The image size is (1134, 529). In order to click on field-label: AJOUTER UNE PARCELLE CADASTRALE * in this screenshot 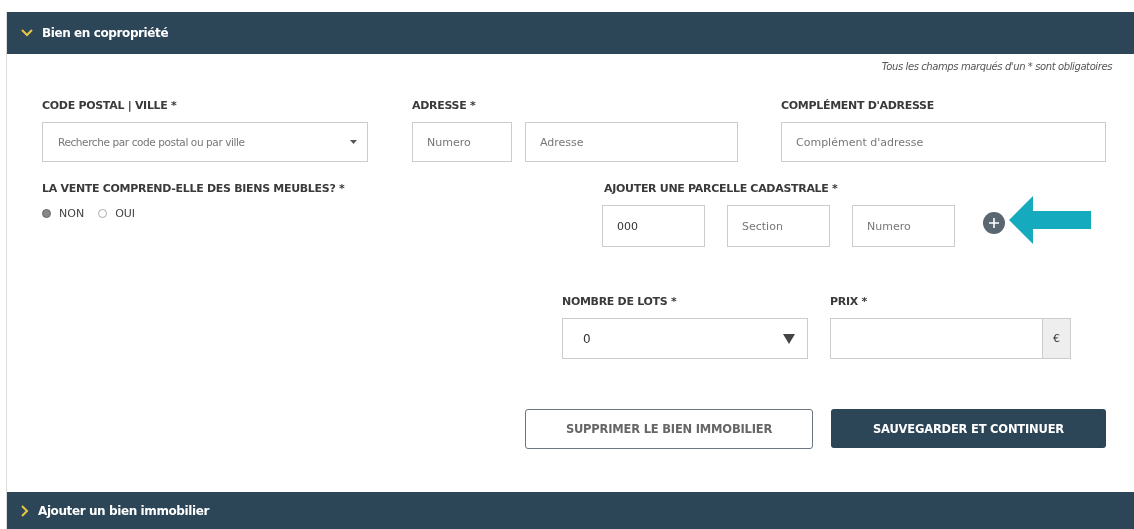, I will do `click(721, 188)`.